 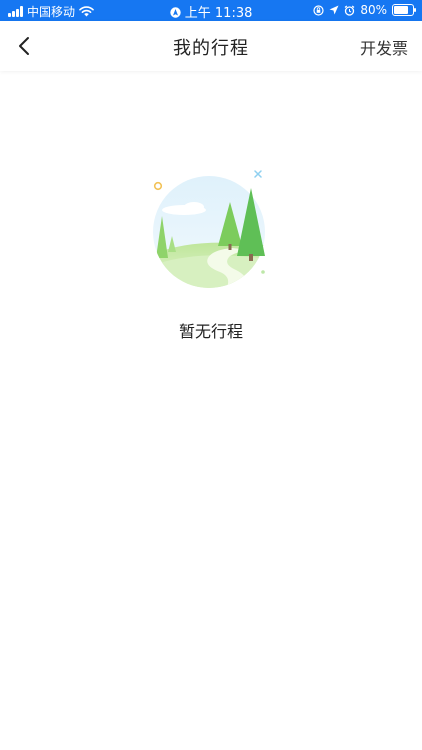 I want to click on battery-icon, so click(x=404, y=10).